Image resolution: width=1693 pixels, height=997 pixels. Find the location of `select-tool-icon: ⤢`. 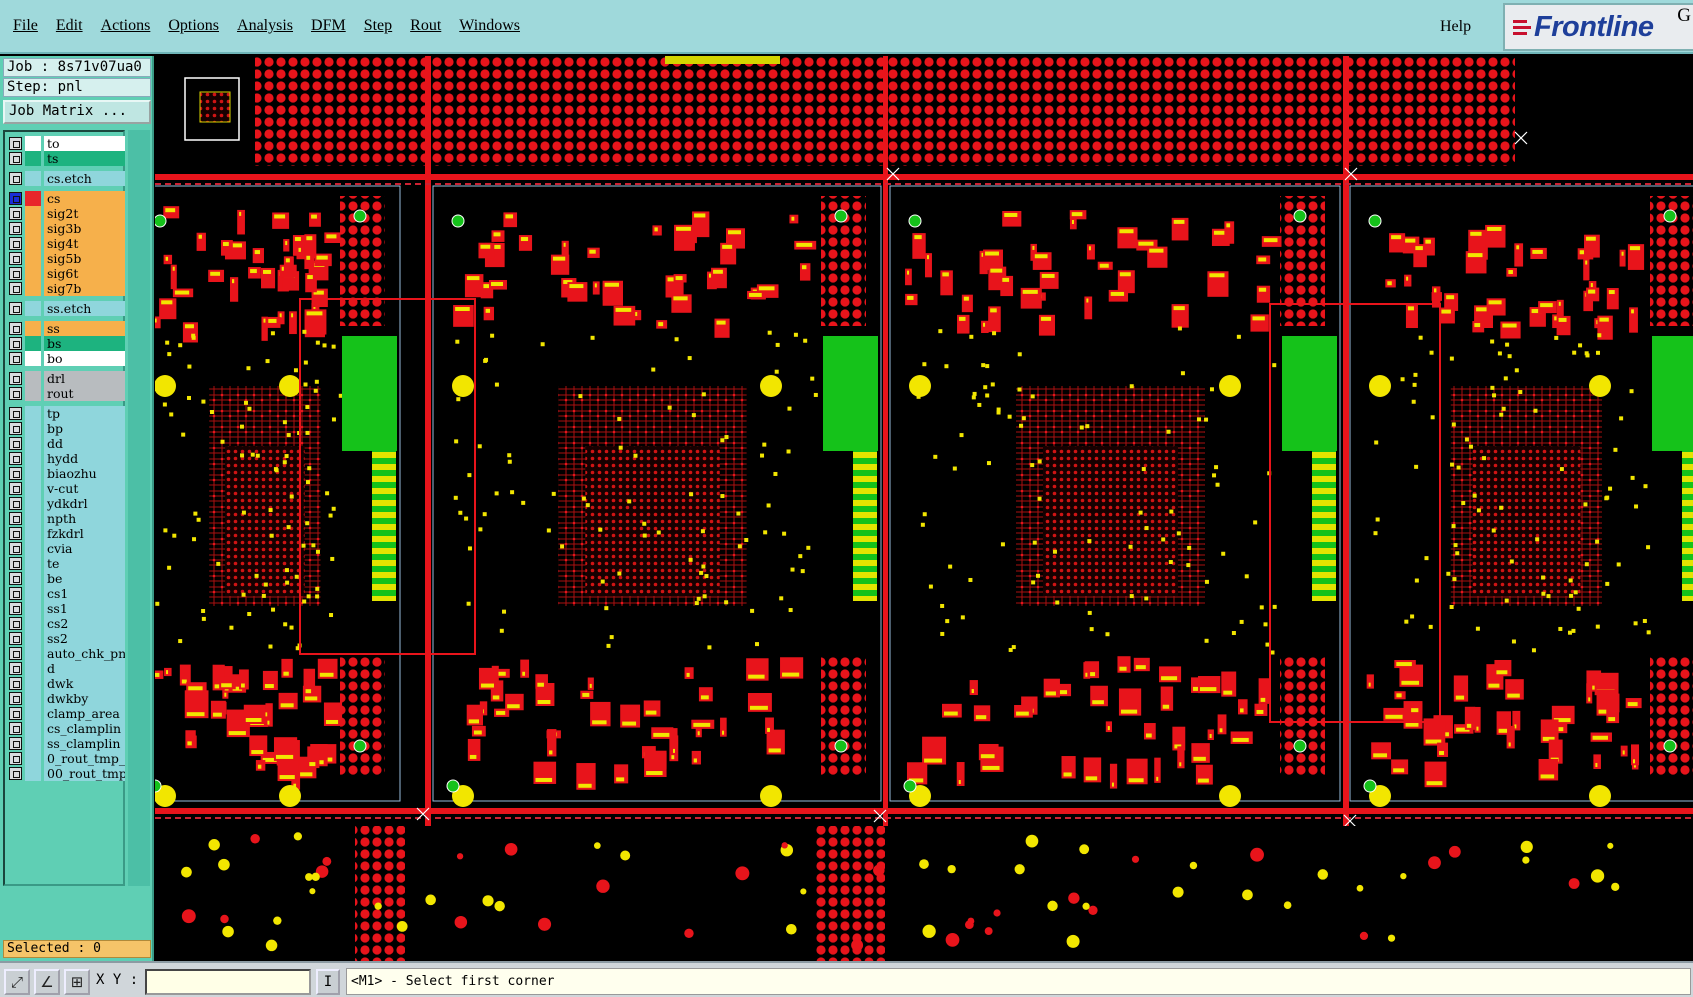

select-tool-icon: ⤢ is located at coordinates (17, 982).